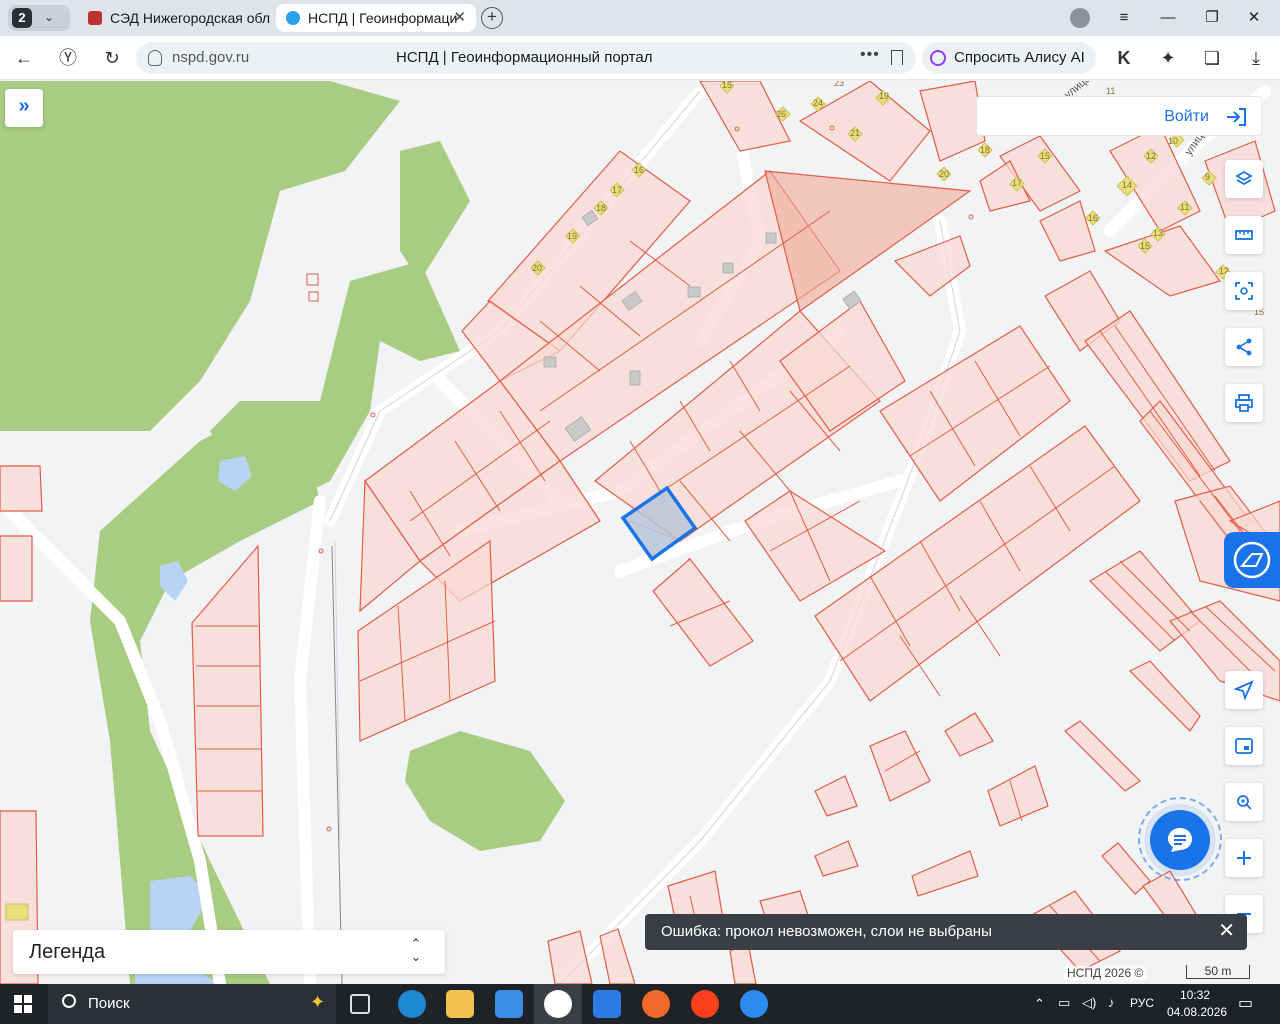 This screenshot has width=1280, height=1024. What do you see at coordinates (1039, 1004) in the screenshot?
I see `tray-chevron-icon: ⌃` at bounding box center [1039, 1004].